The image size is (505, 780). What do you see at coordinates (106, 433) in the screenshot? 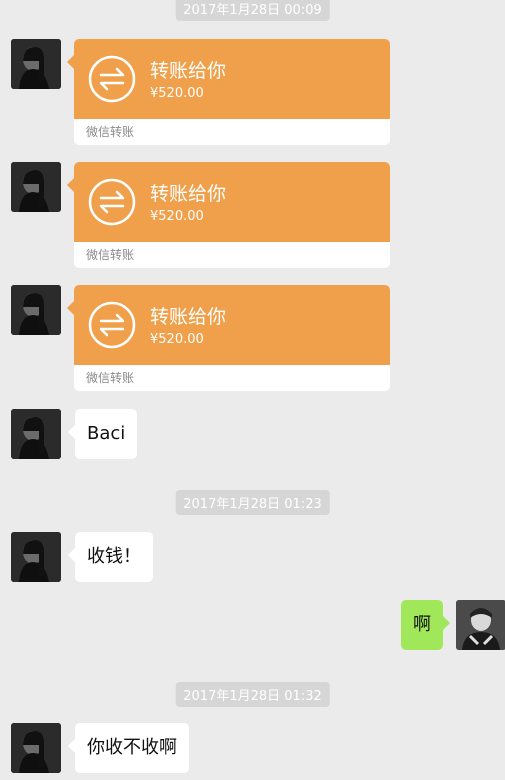
I see `message-text: Baci` at bounding box center [106, 433].